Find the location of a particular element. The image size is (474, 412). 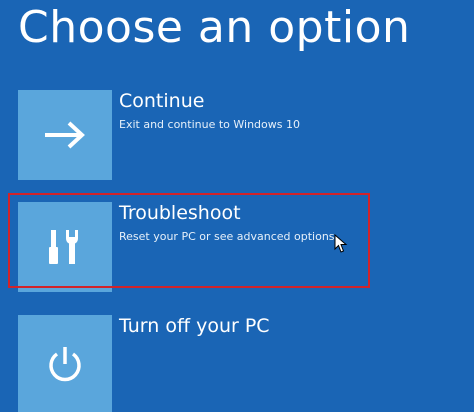

turn-off-tile is located at coordinates (65, 363).